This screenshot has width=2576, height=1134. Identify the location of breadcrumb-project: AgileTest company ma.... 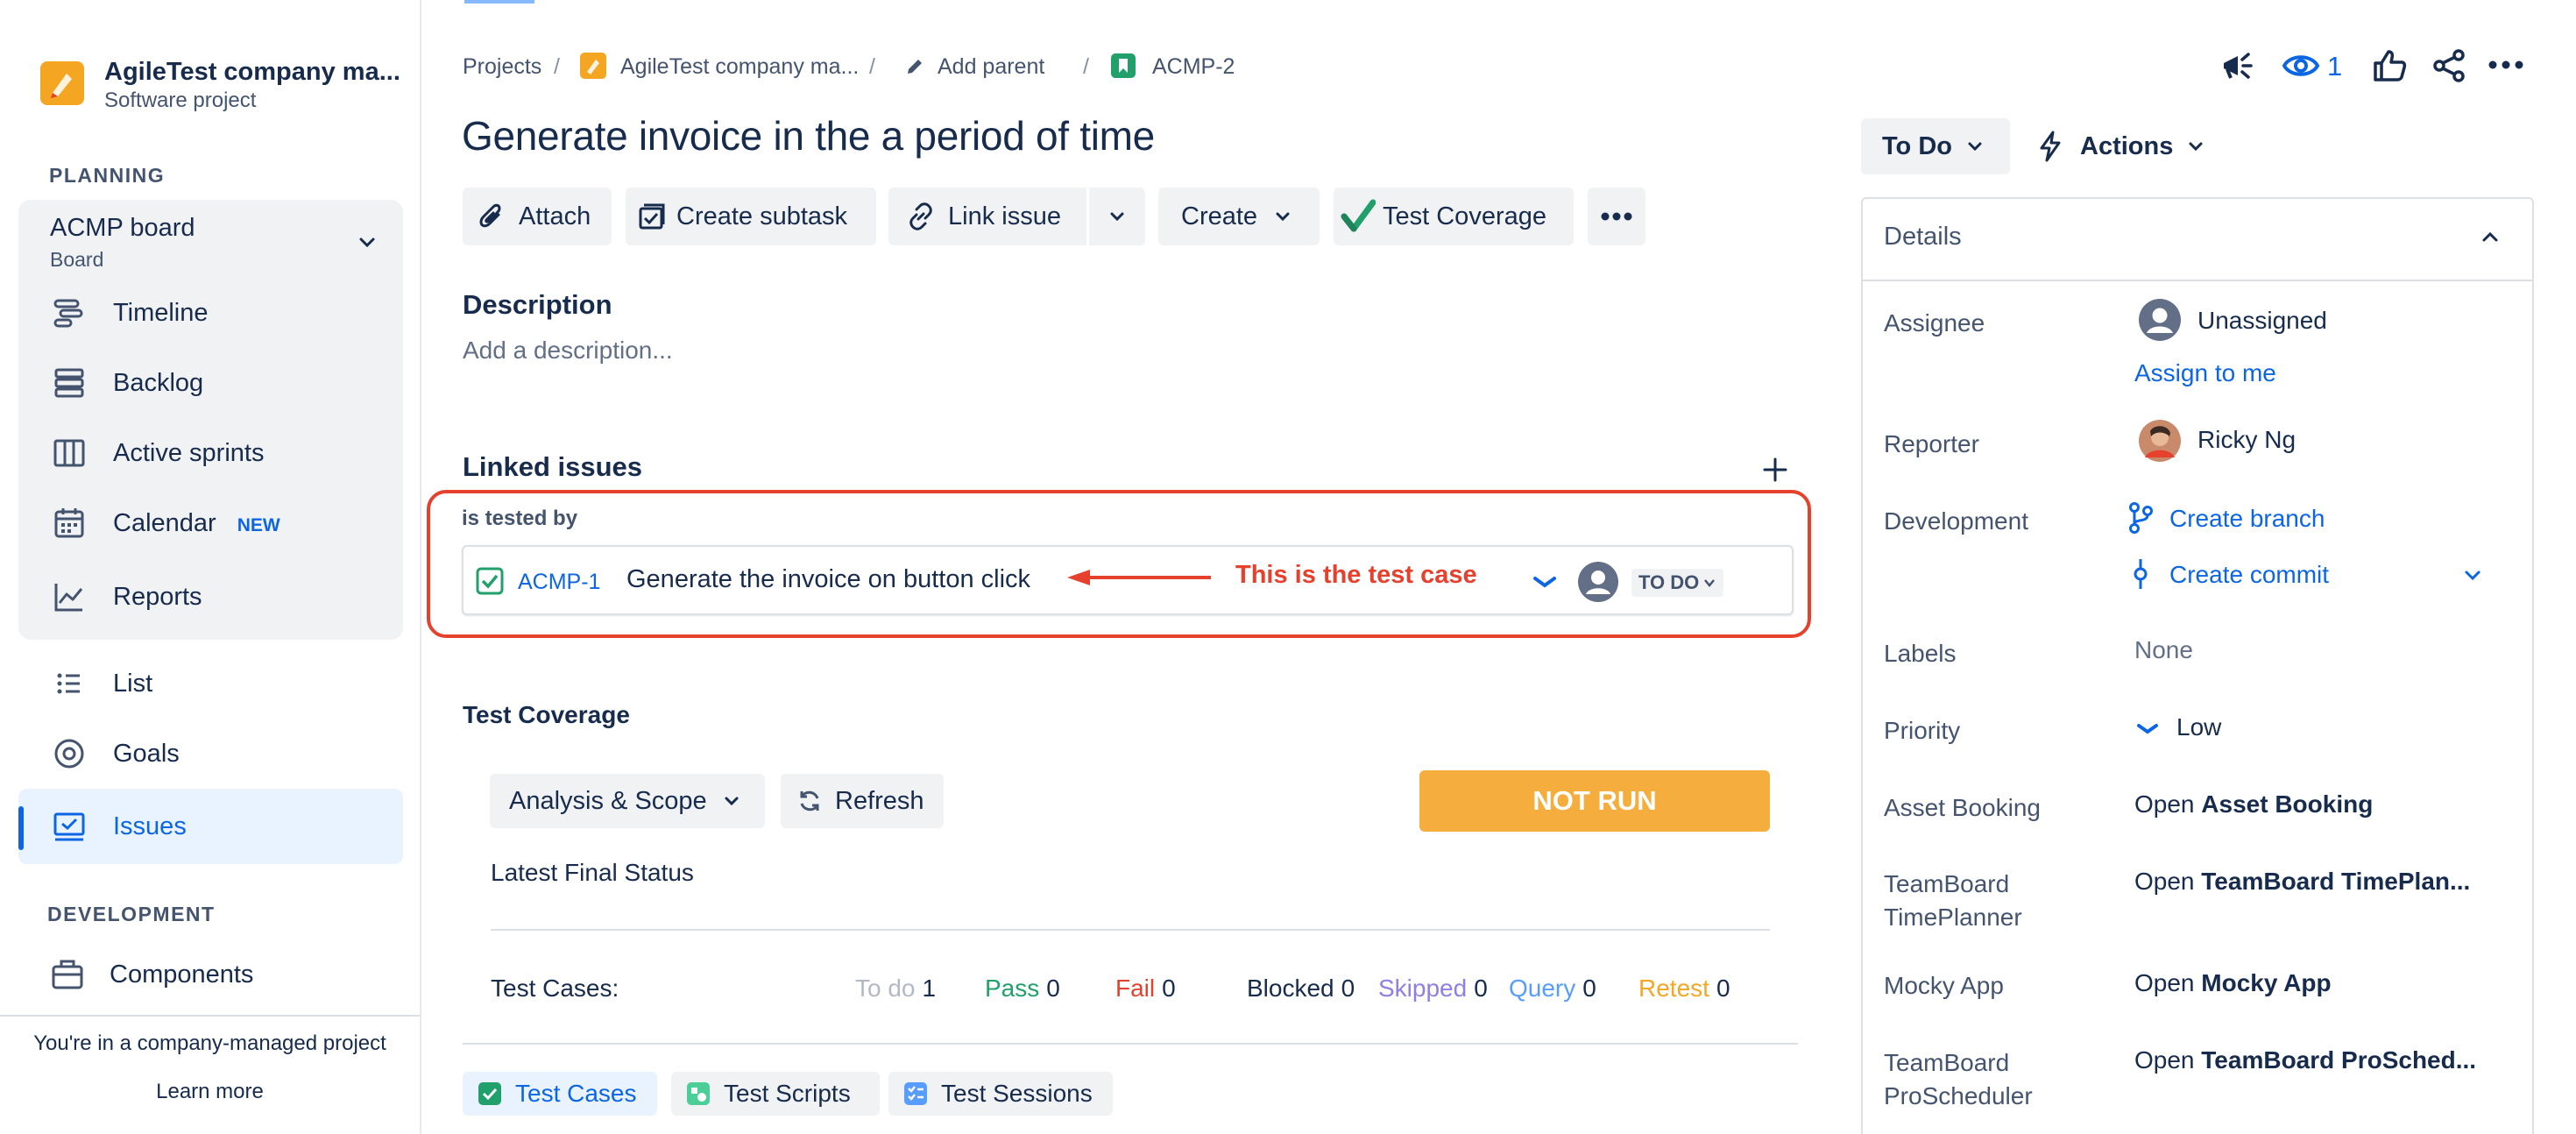
(739, 67).